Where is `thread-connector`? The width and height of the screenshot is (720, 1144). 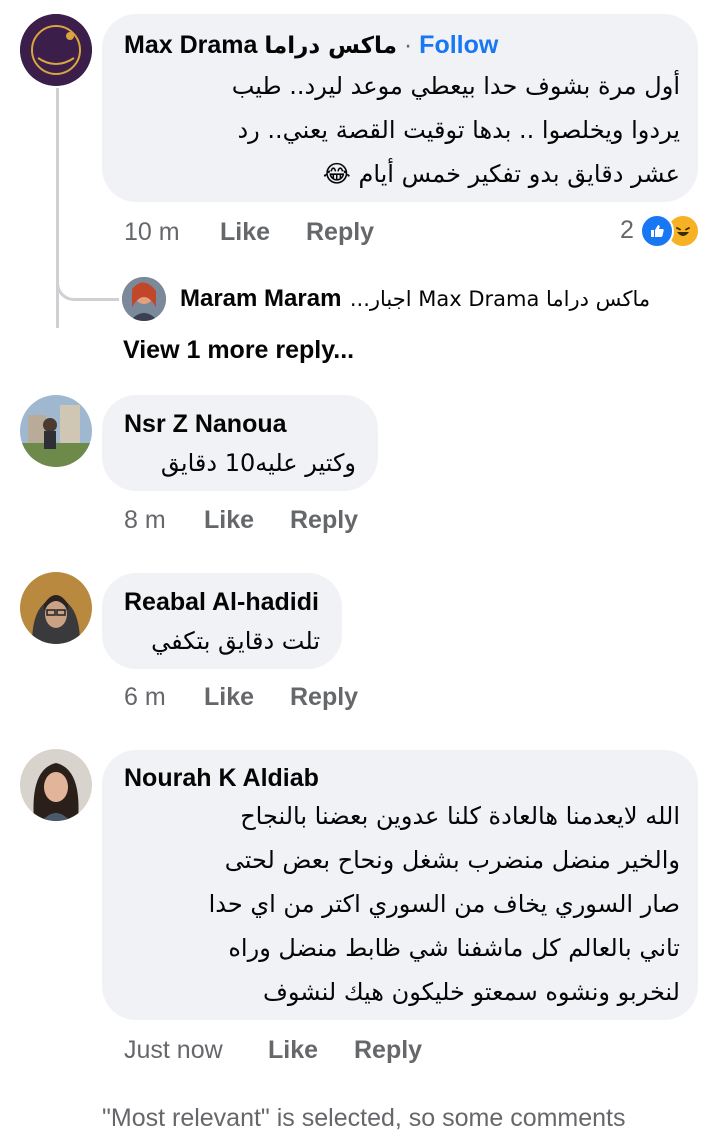 thread-connector is located at coordinates (87, 285).